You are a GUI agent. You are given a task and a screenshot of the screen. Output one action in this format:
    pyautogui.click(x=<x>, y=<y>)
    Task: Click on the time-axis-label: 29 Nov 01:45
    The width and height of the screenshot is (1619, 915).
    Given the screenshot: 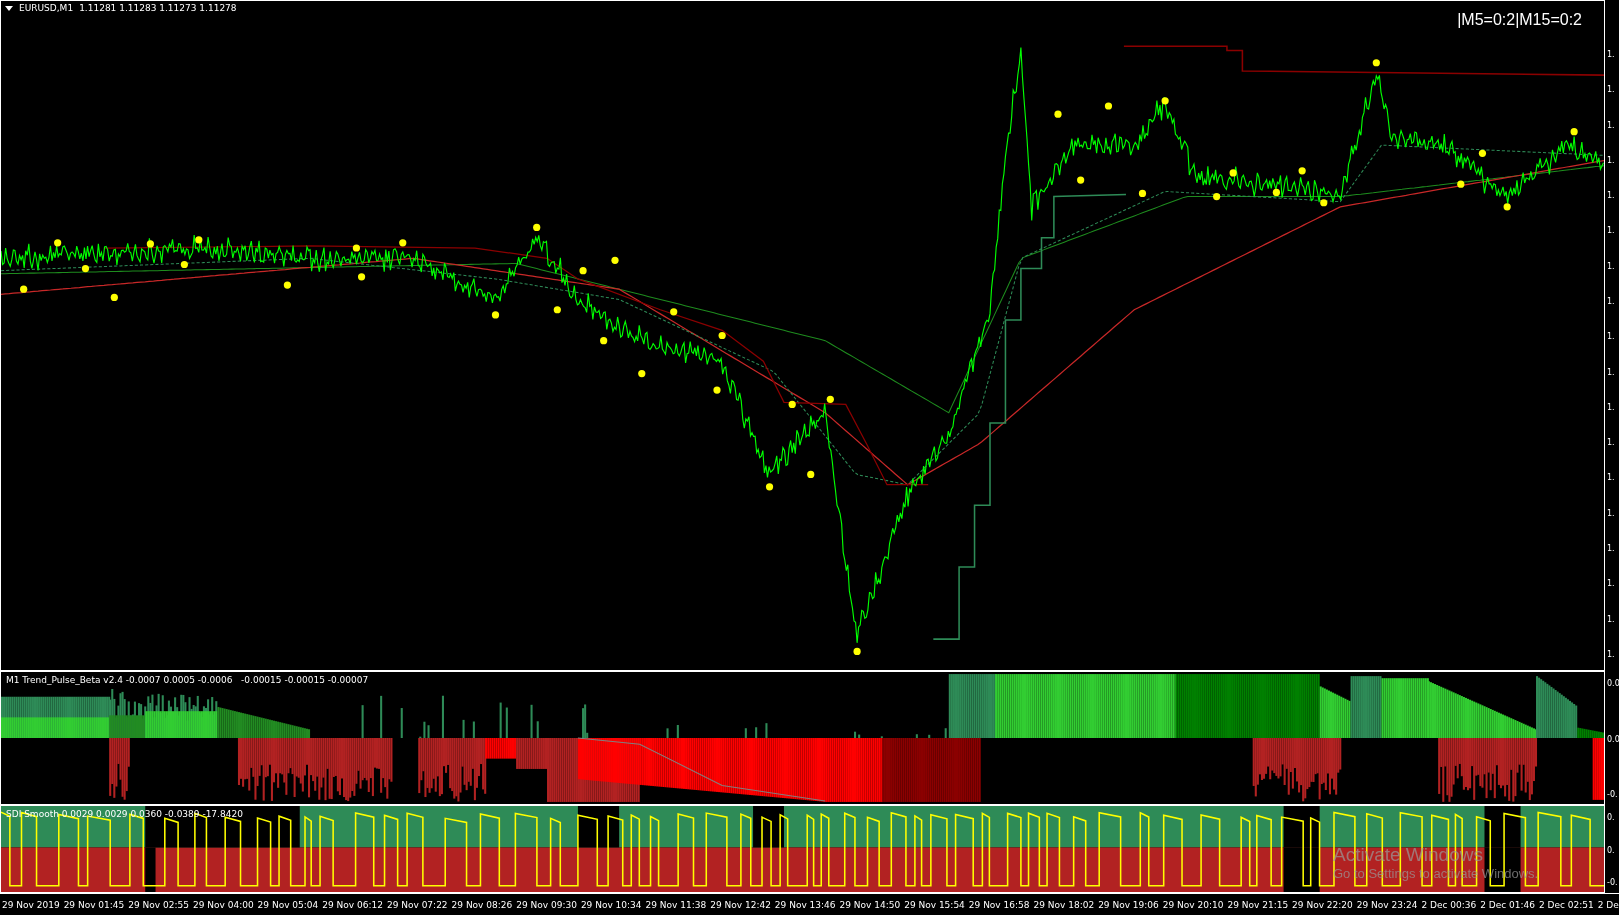 What is the action you would take?
    pyautogui.click(x=94, y=904)
    